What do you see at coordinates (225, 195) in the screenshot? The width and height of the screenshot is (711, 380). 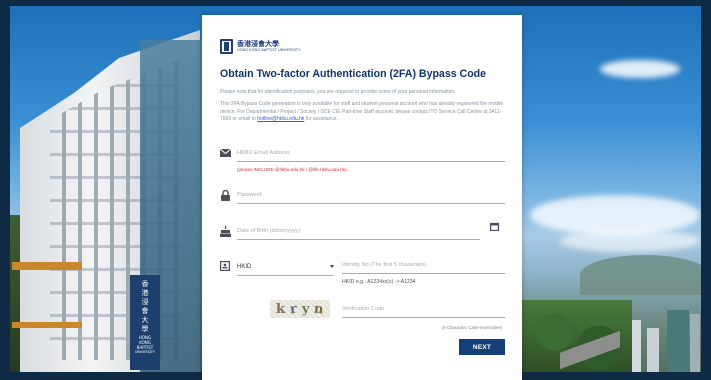 I see `lock-icon` at bounding box center [225, 195].